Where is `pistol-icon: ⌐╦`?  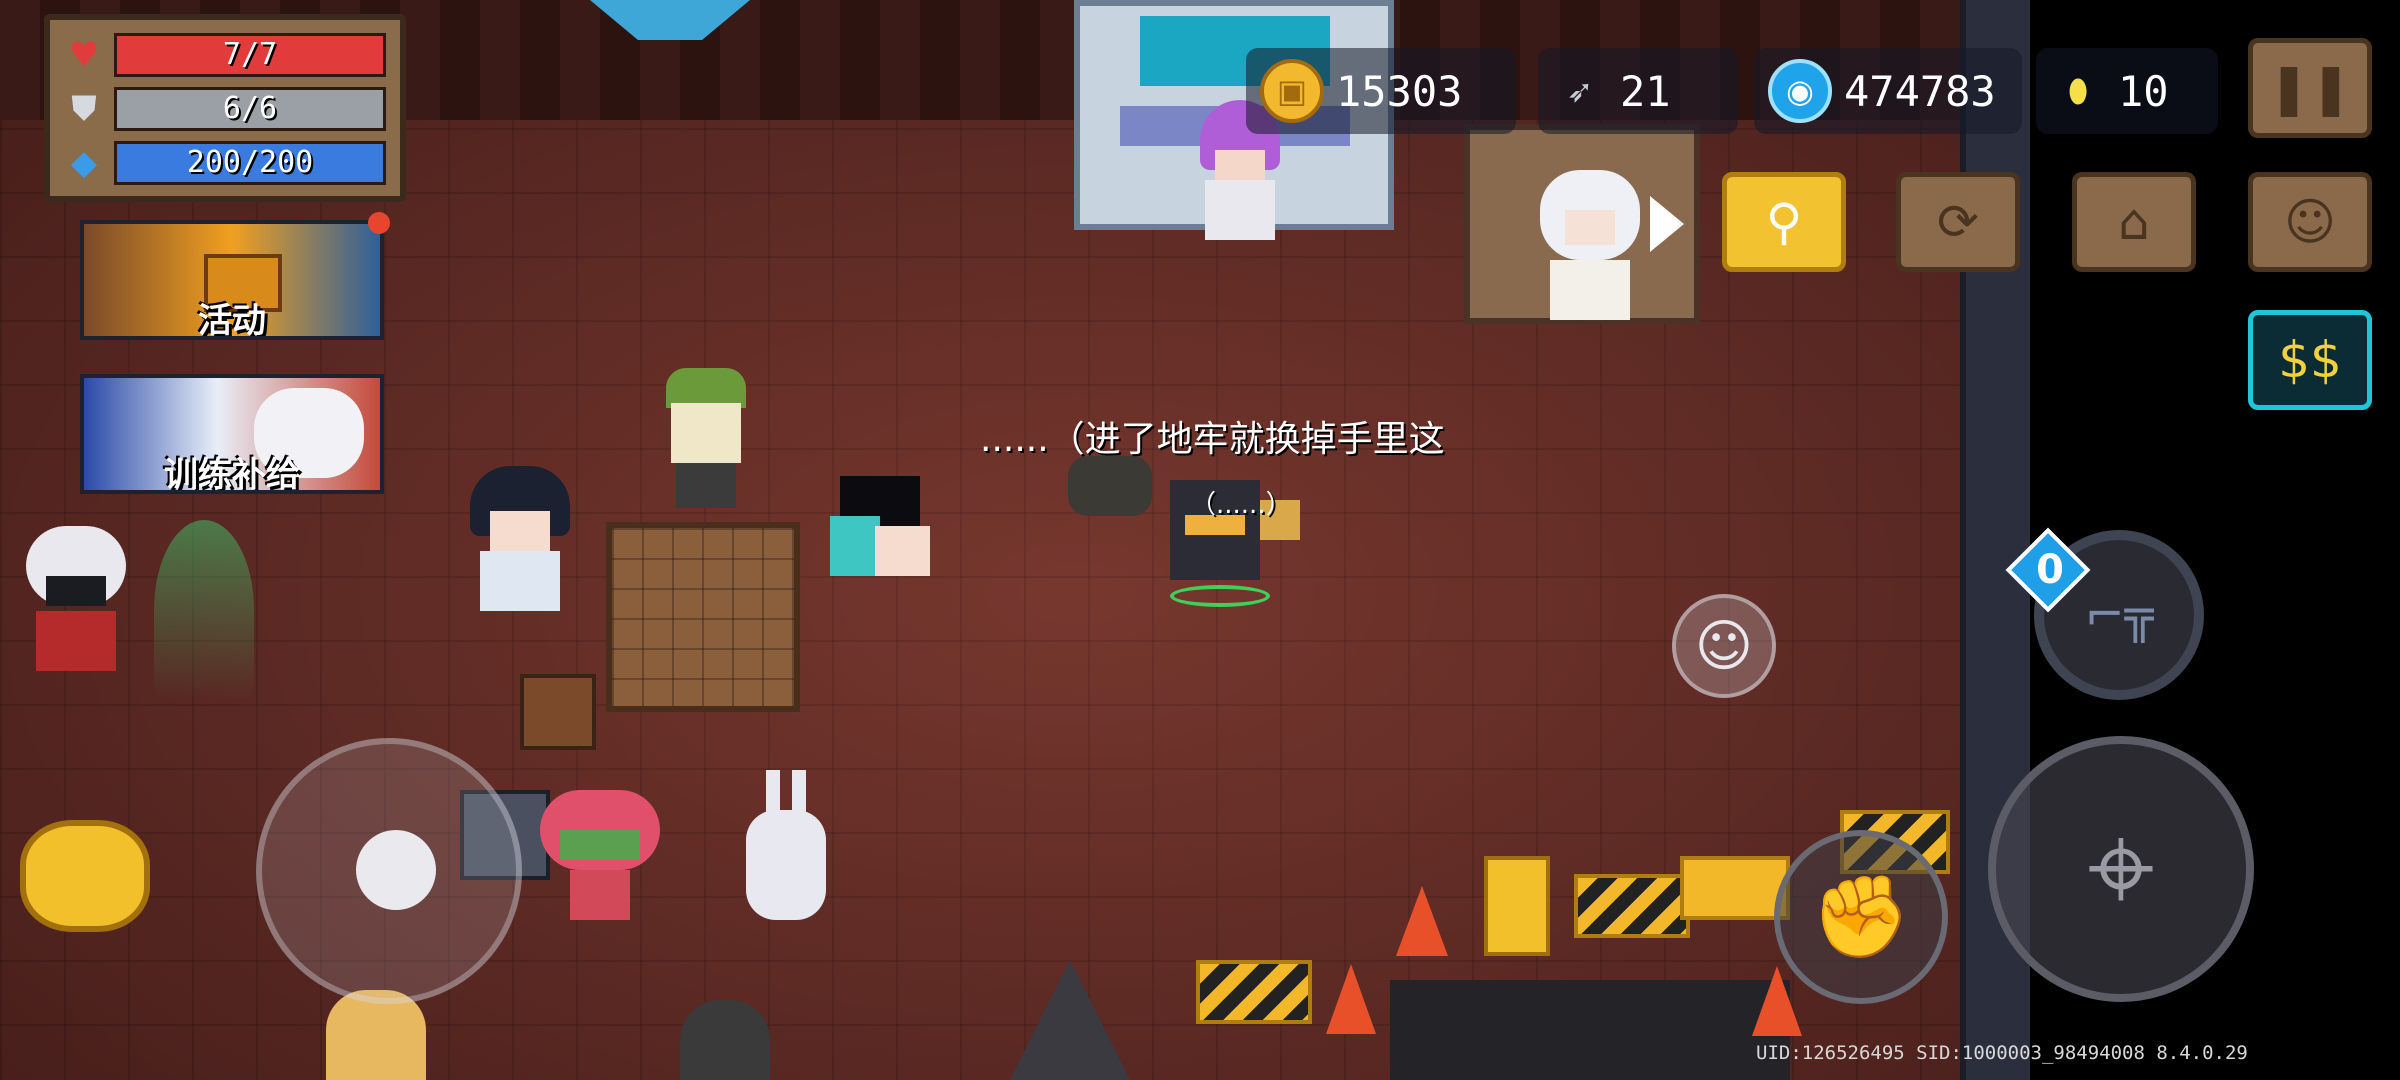 pistol-icon: ⌐╦ is located at coordinates (2119, 615).